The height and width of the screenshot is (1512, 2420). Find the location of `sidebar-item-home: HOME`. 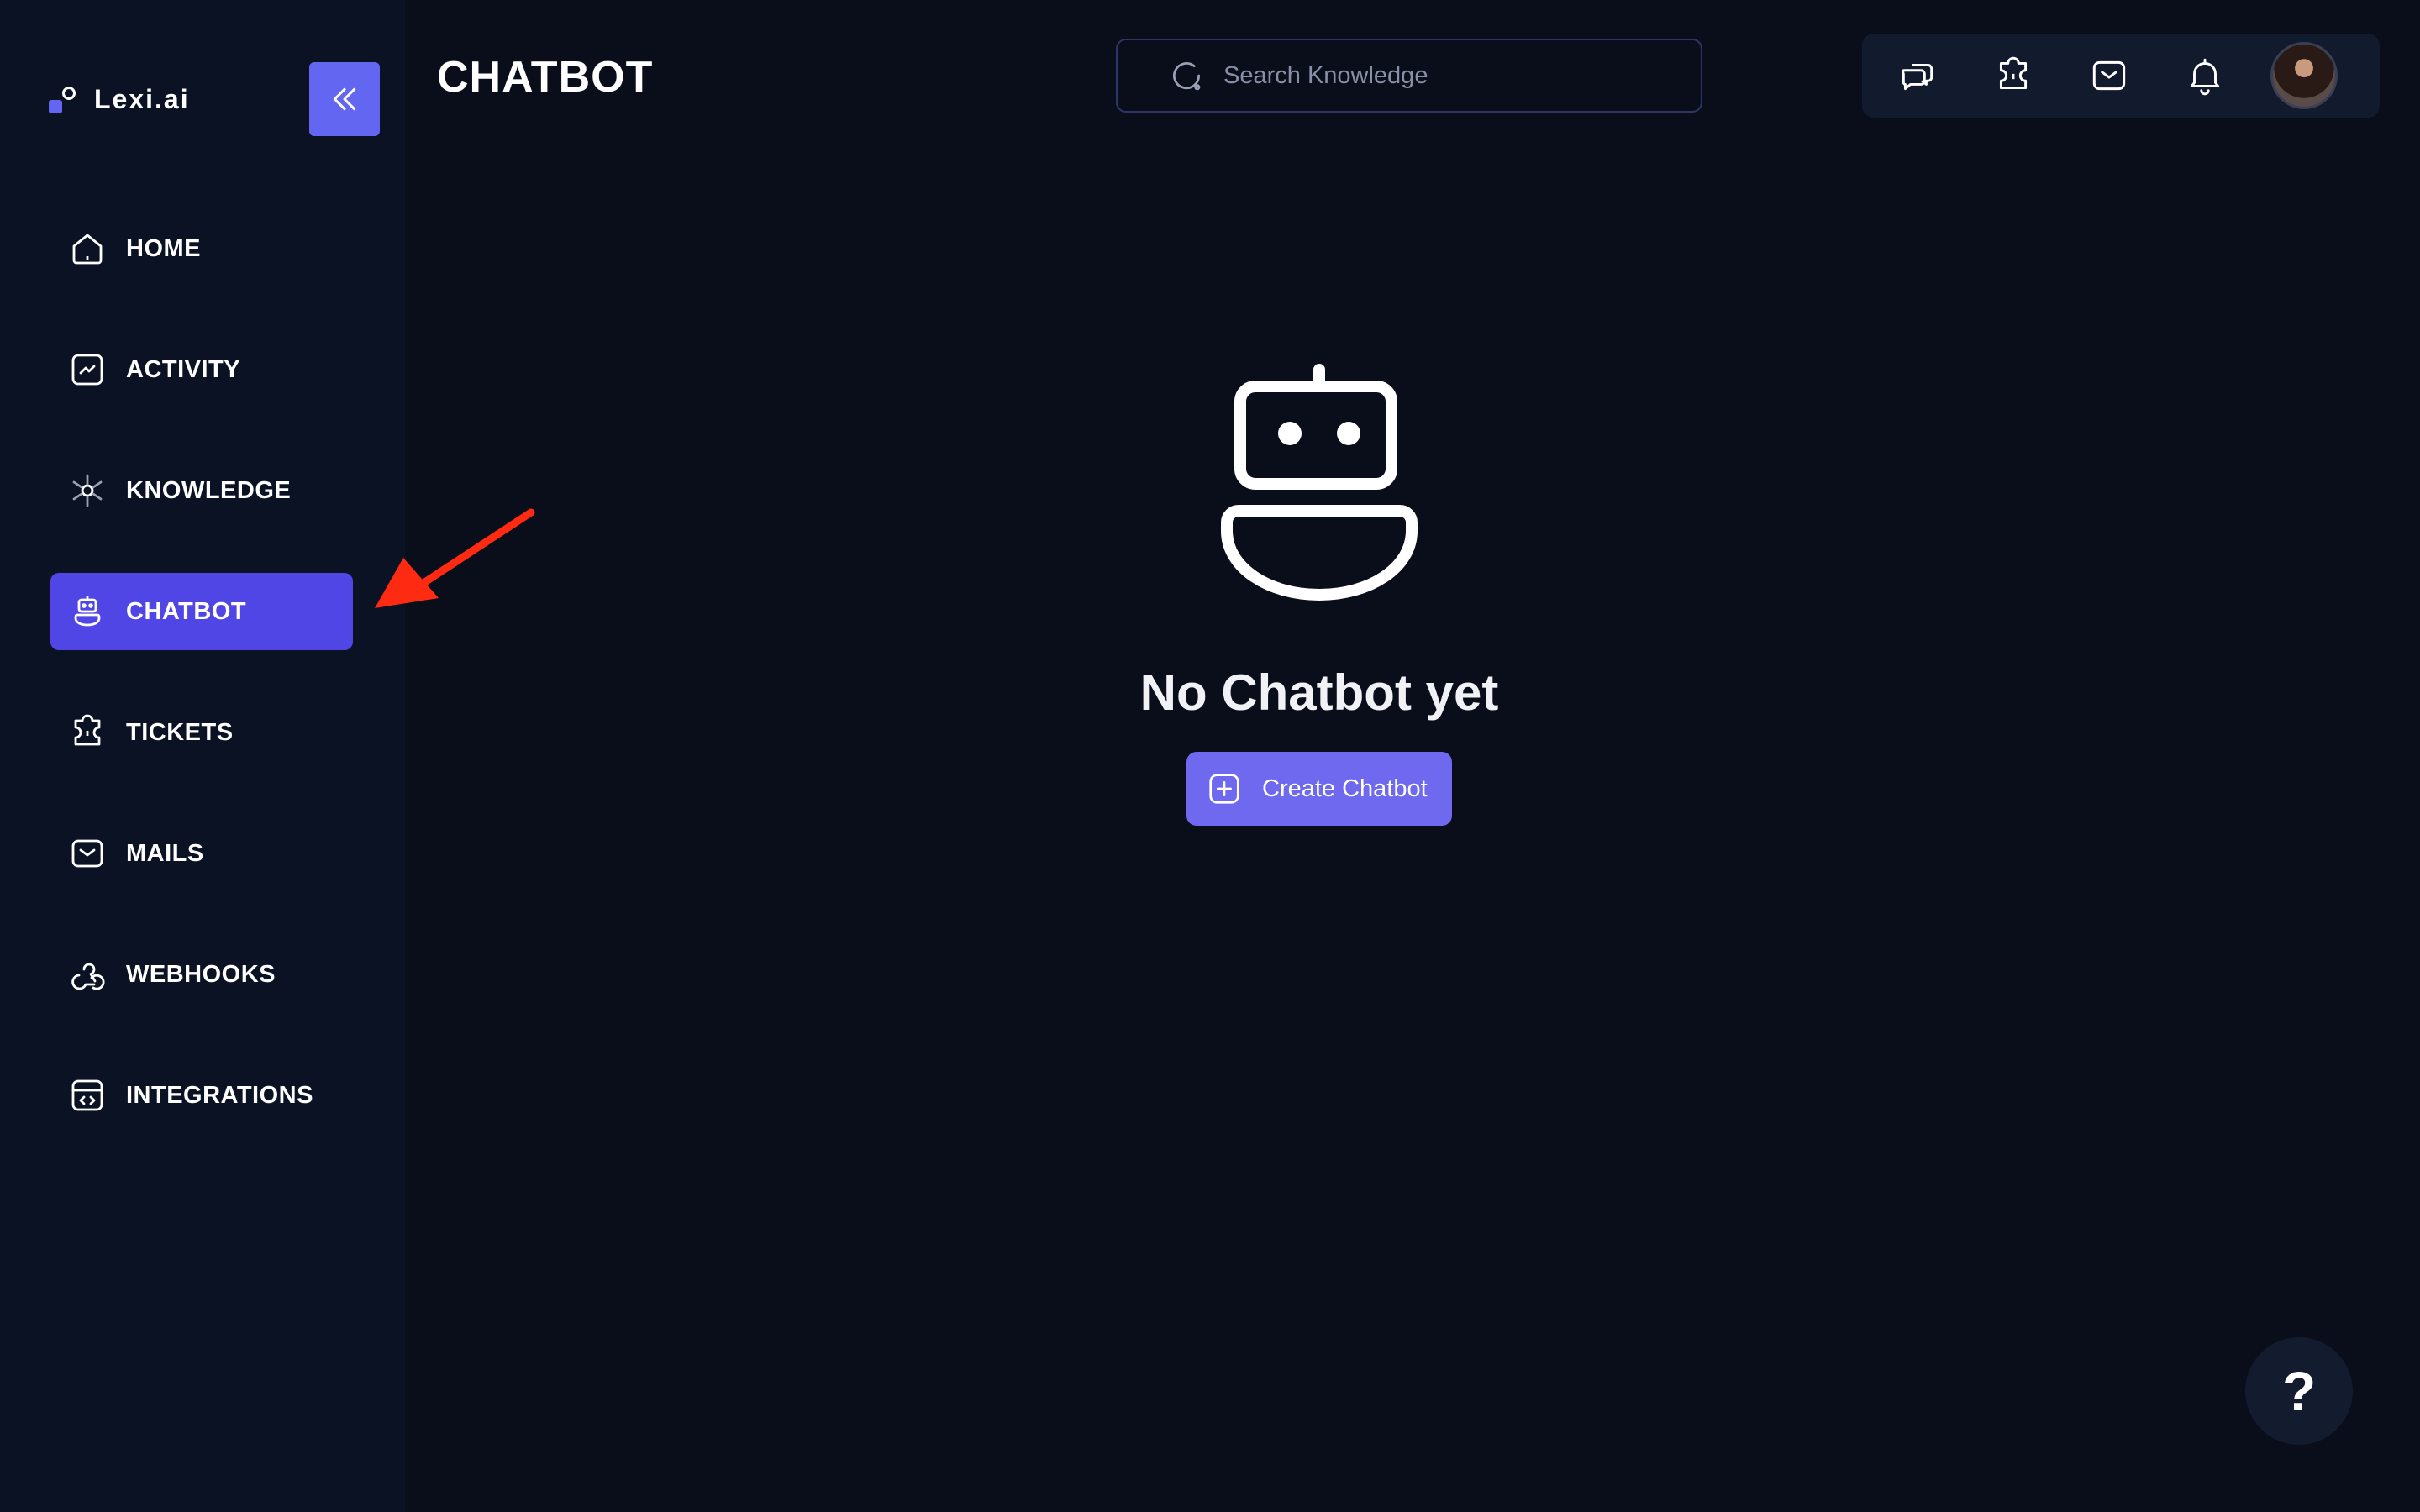

sidebar-item-home: HOME is located at coordinates (202, 248).